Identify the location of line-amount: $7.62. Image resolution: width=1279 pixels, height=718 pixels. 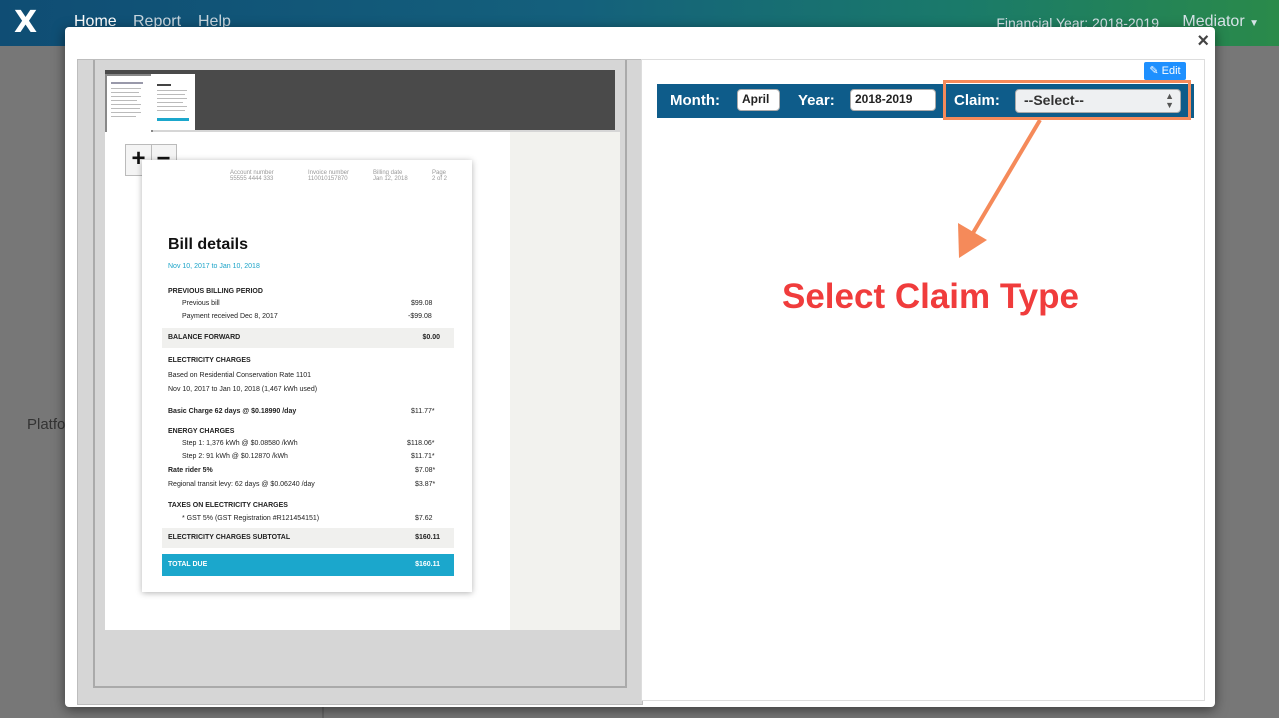
(424, 518).